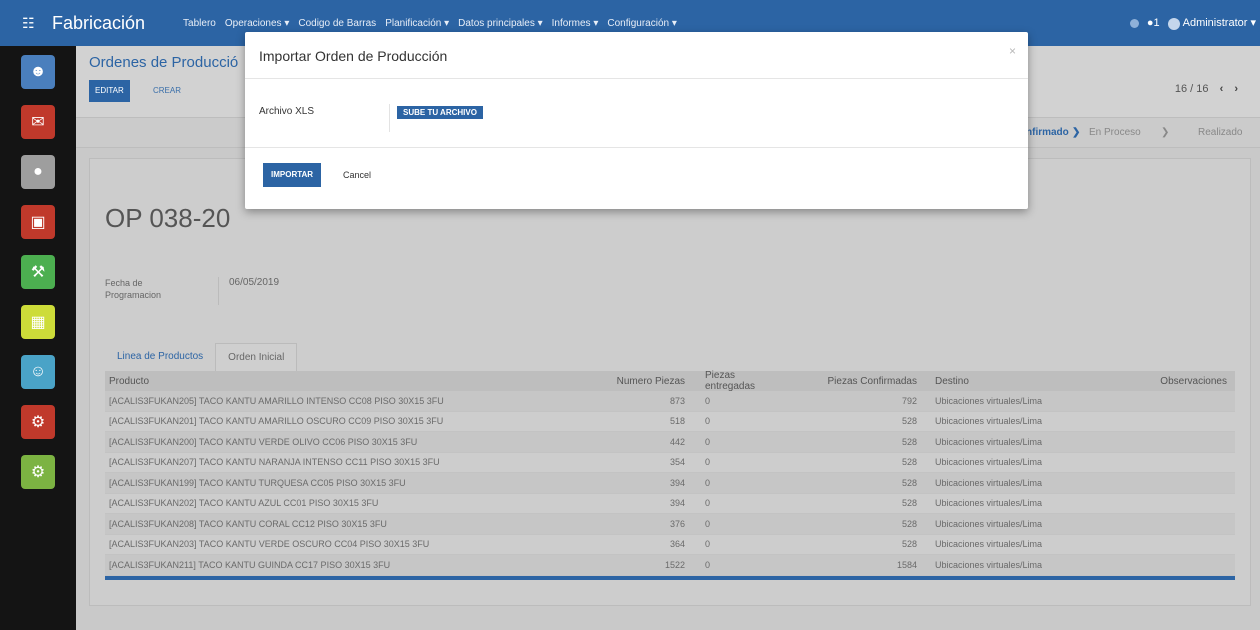 This screenshot has height=630, width=1260. I want to click on chevron-right-icon: ›, so click(1236, 89).